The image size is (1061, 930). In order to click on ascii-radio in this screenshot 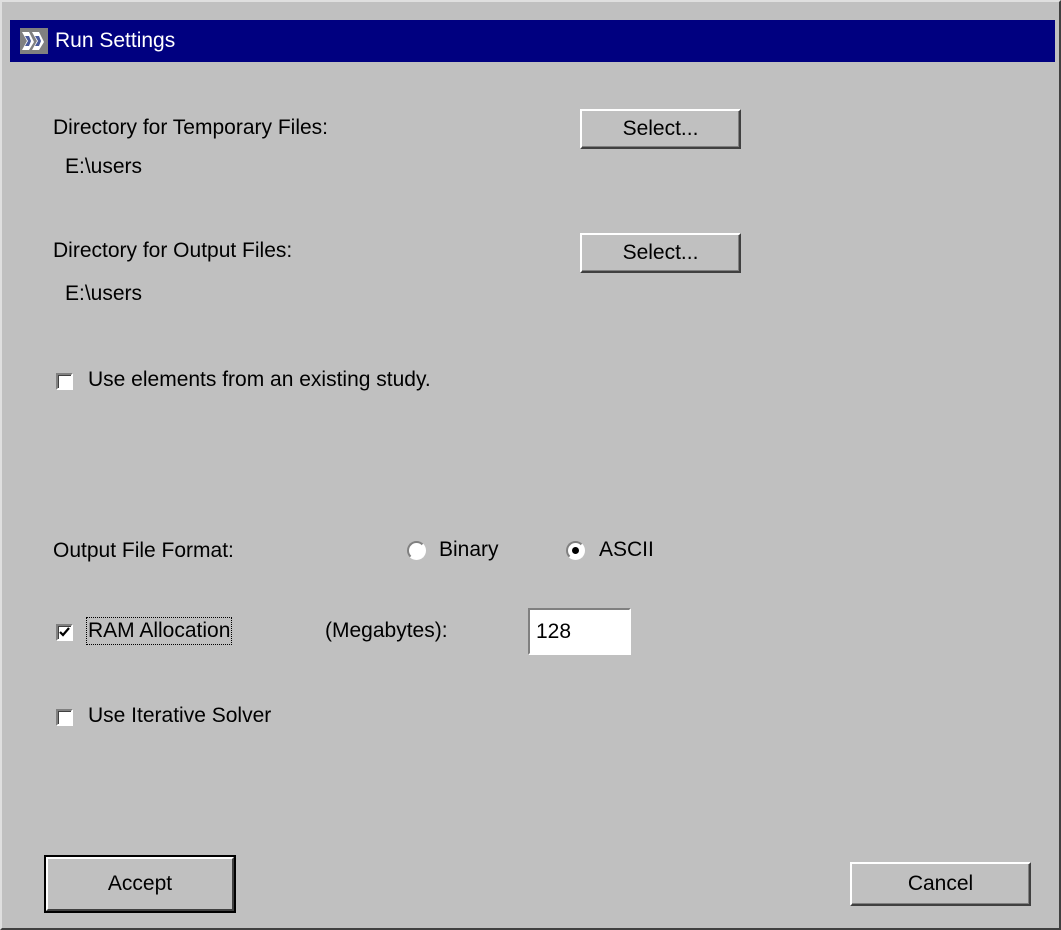, I will do `click(575, 550)`.